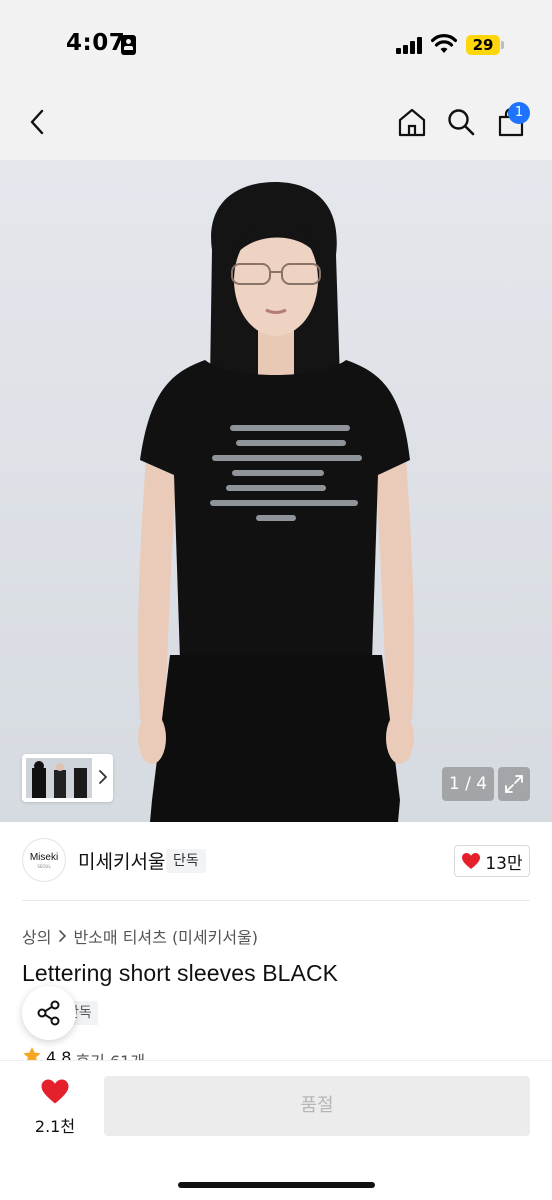  I want to click on review-count: 후기 61개, so click(110, 1054).